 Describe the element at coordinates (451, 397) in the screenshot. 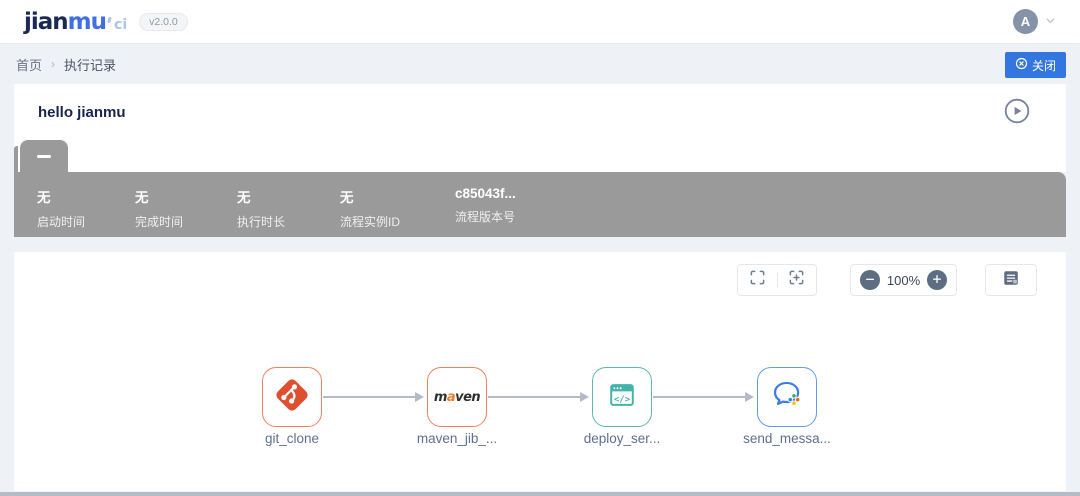

I see `maven-logo-a: a` at that location.